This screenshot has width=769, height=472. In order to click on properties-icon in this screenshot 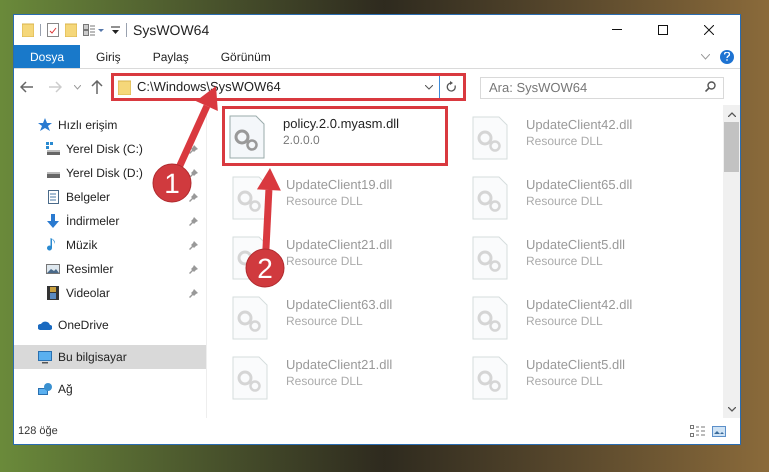, I will do `click(53, 30)`.